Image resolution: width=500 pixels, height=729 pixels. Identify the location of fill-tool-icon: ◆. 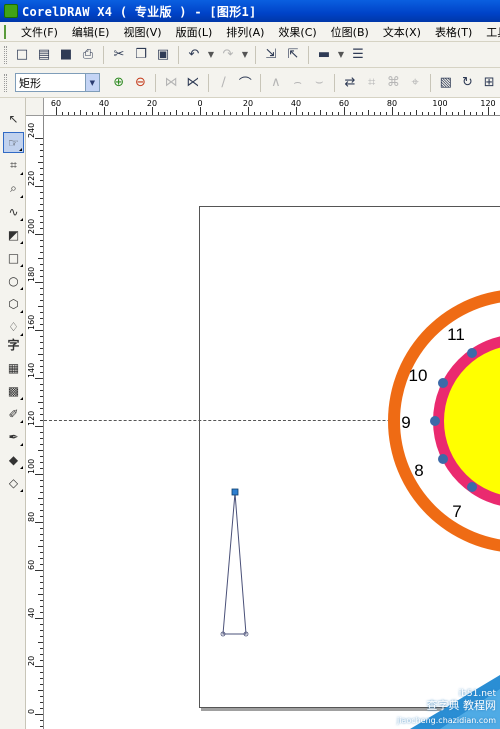
(13, 459).